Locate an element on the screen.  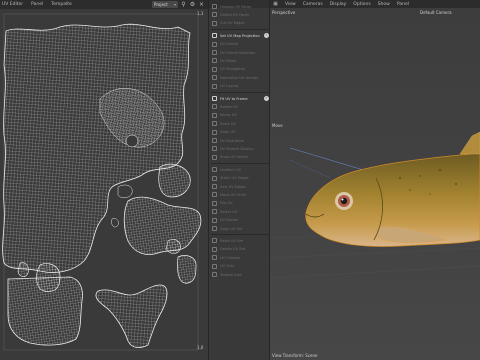
vp-menu-display: Display is located at coordinates (338, 4).